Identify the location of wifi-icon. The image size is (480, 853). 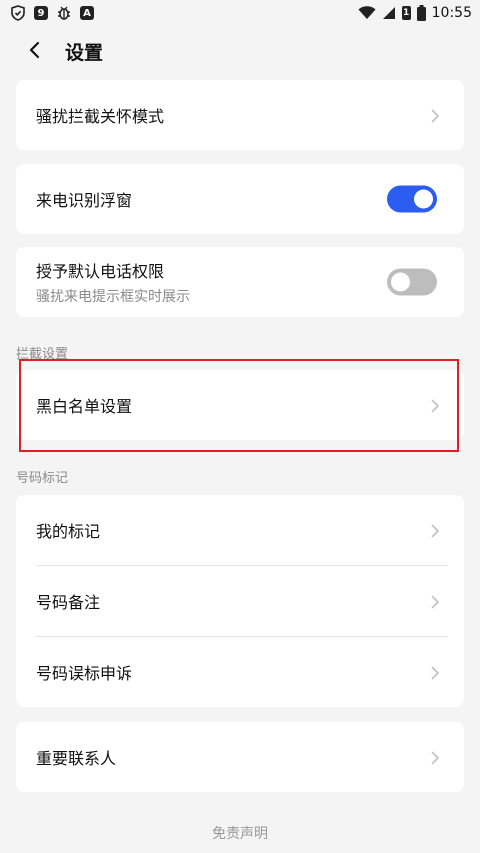
(367, 13).